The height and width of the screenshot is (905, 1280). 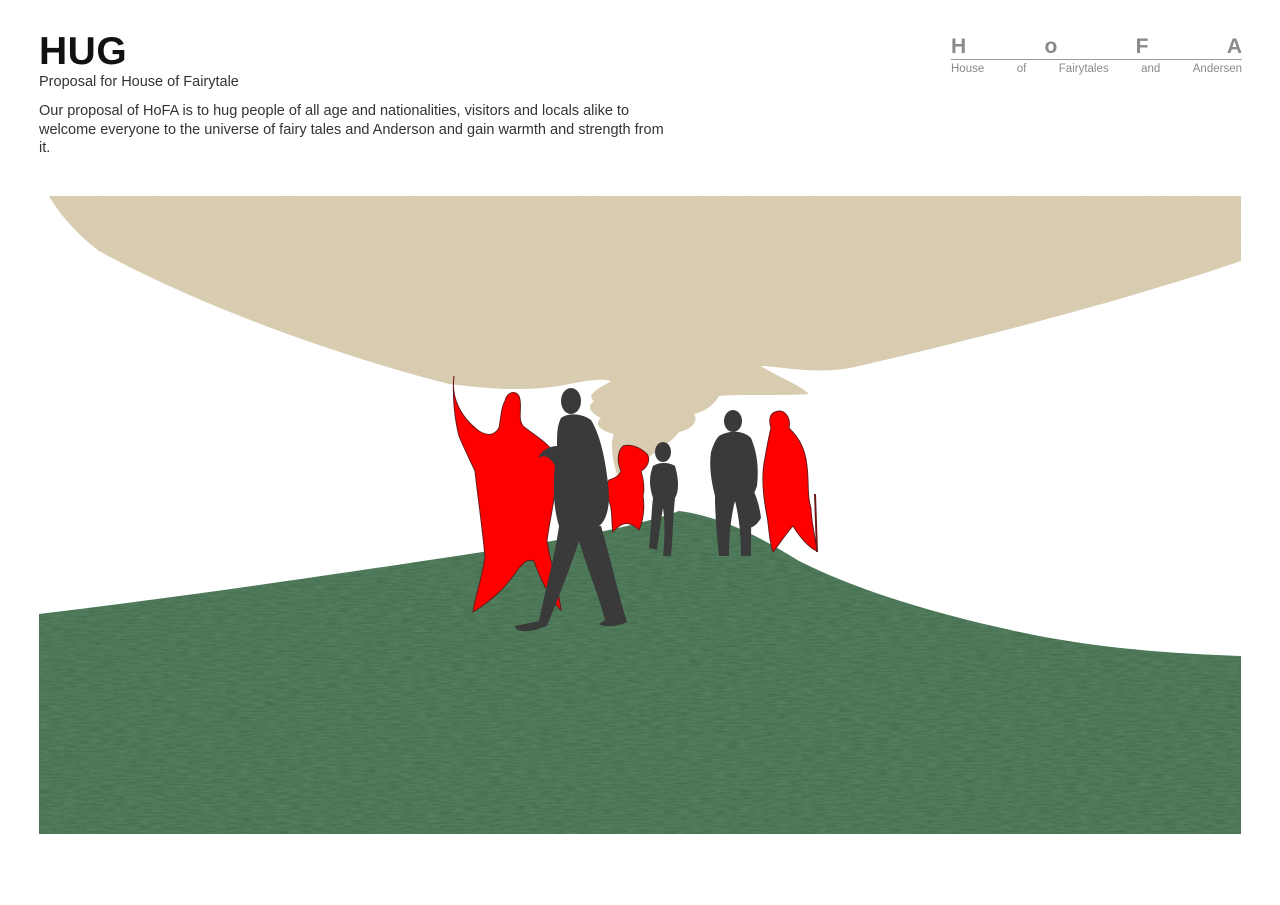 What do you see at coordinates (1234, 46) in the screenshot?
I see `logo-letter: A` at bounding box center [1234, 46].